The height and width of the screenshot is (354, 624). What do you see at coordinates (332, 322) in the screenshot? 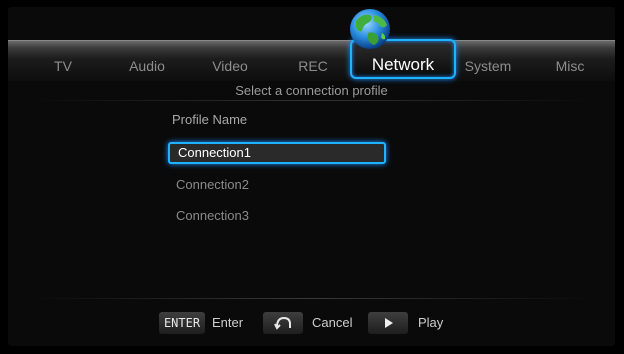
I see `cancel-hint-label: Cancel` at bounding box center [332, 322].